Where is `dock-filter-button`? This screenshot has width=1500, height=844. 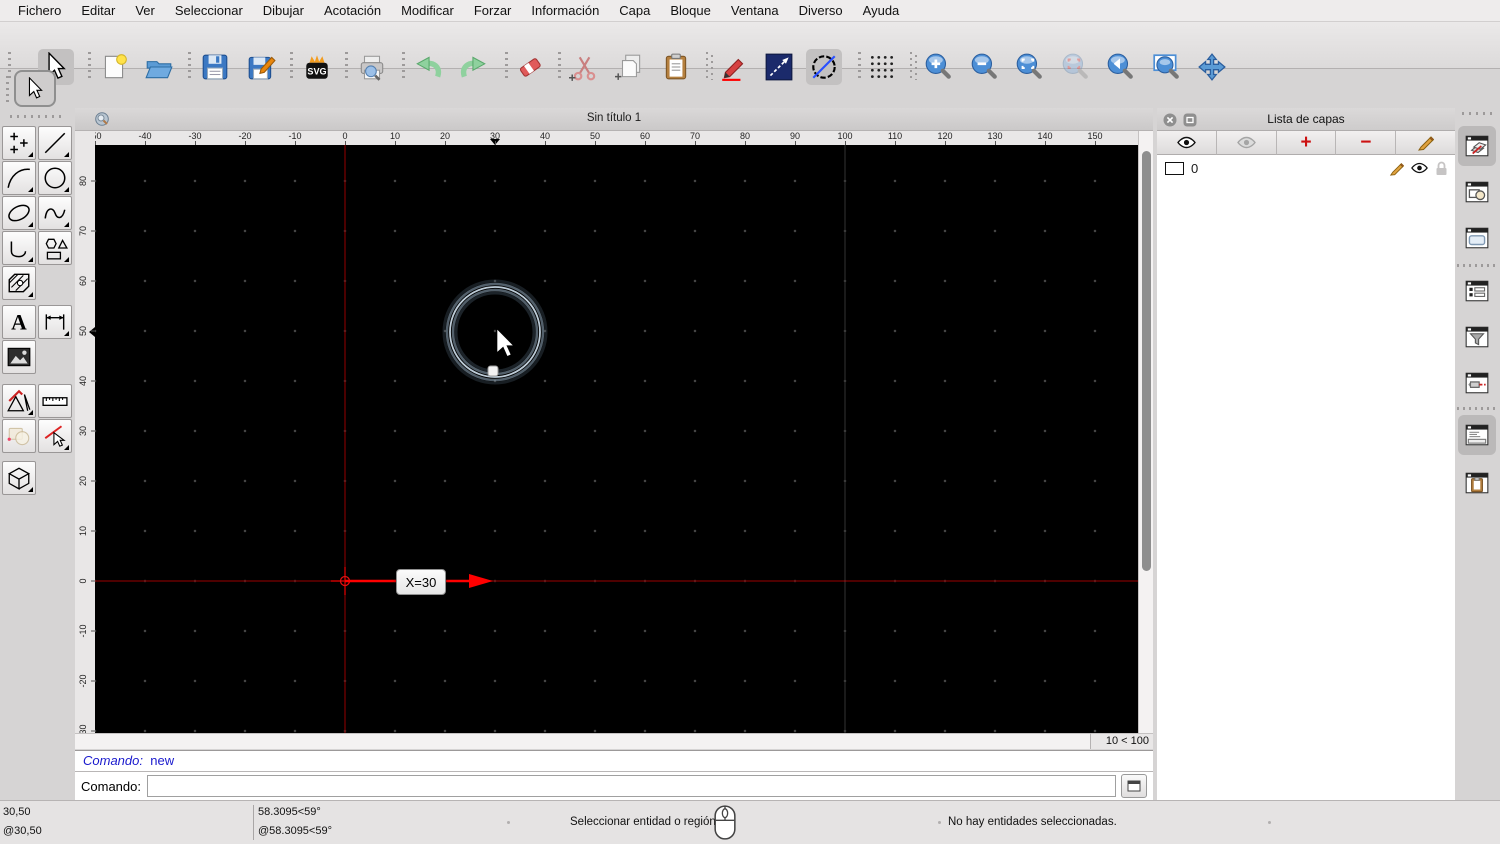
dock-filter-button is located at coordinates (1477, 337).